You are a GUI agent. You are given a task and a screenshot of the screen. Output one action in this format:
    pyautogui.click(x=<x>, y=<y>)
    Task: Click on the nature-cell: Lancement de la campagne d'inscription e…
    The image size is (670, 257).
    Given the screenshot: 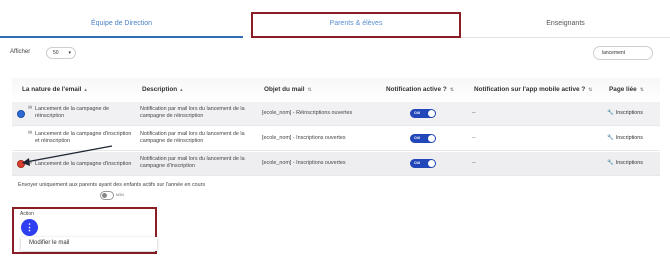 What is the action you would take?
    pyautogui.click(x=87, y=138)
    